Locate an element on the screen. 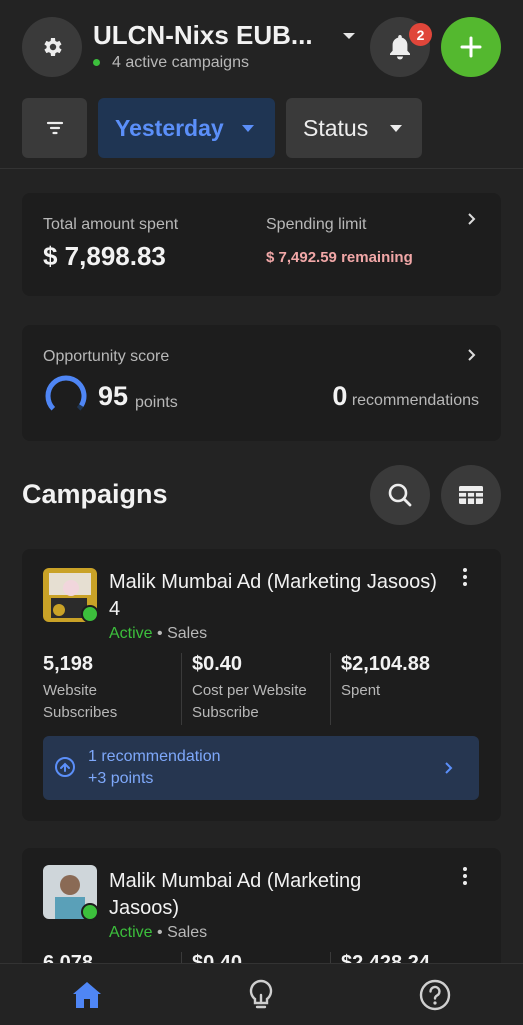  metric-value: $2,104.88 is located at coordinates (385, 664).